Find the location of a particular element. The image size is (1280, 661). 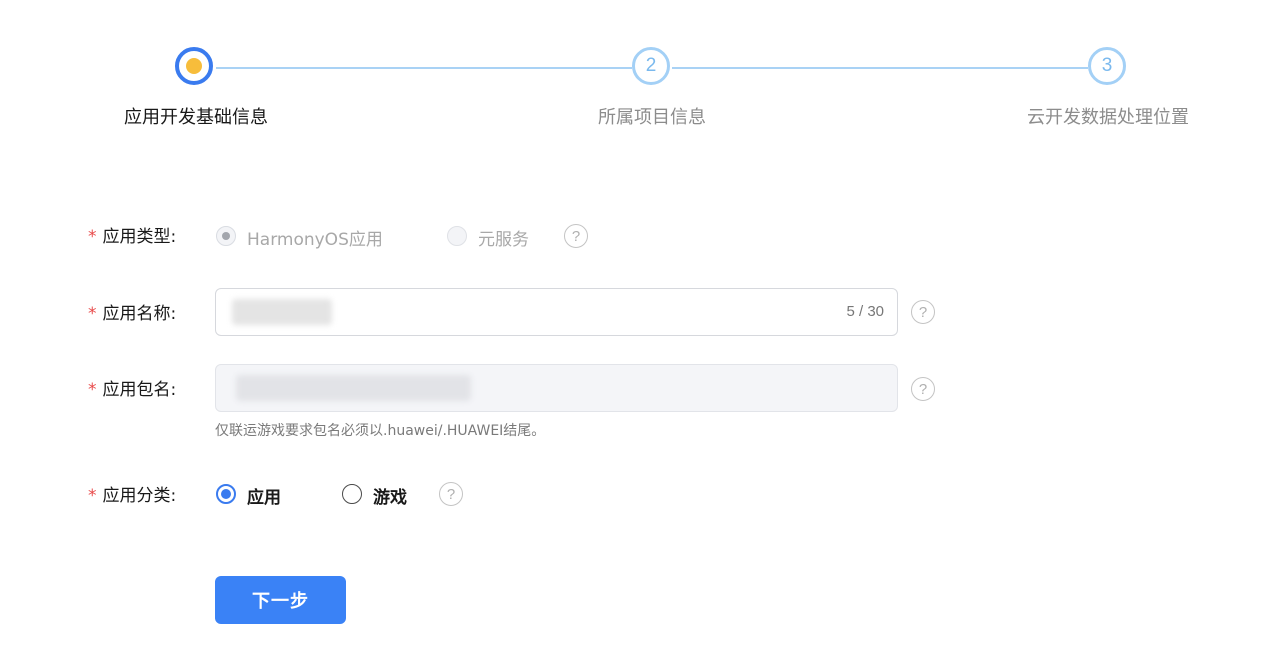

app-name-char-counter: 5 / 30 is located at coordinates (865, 311).